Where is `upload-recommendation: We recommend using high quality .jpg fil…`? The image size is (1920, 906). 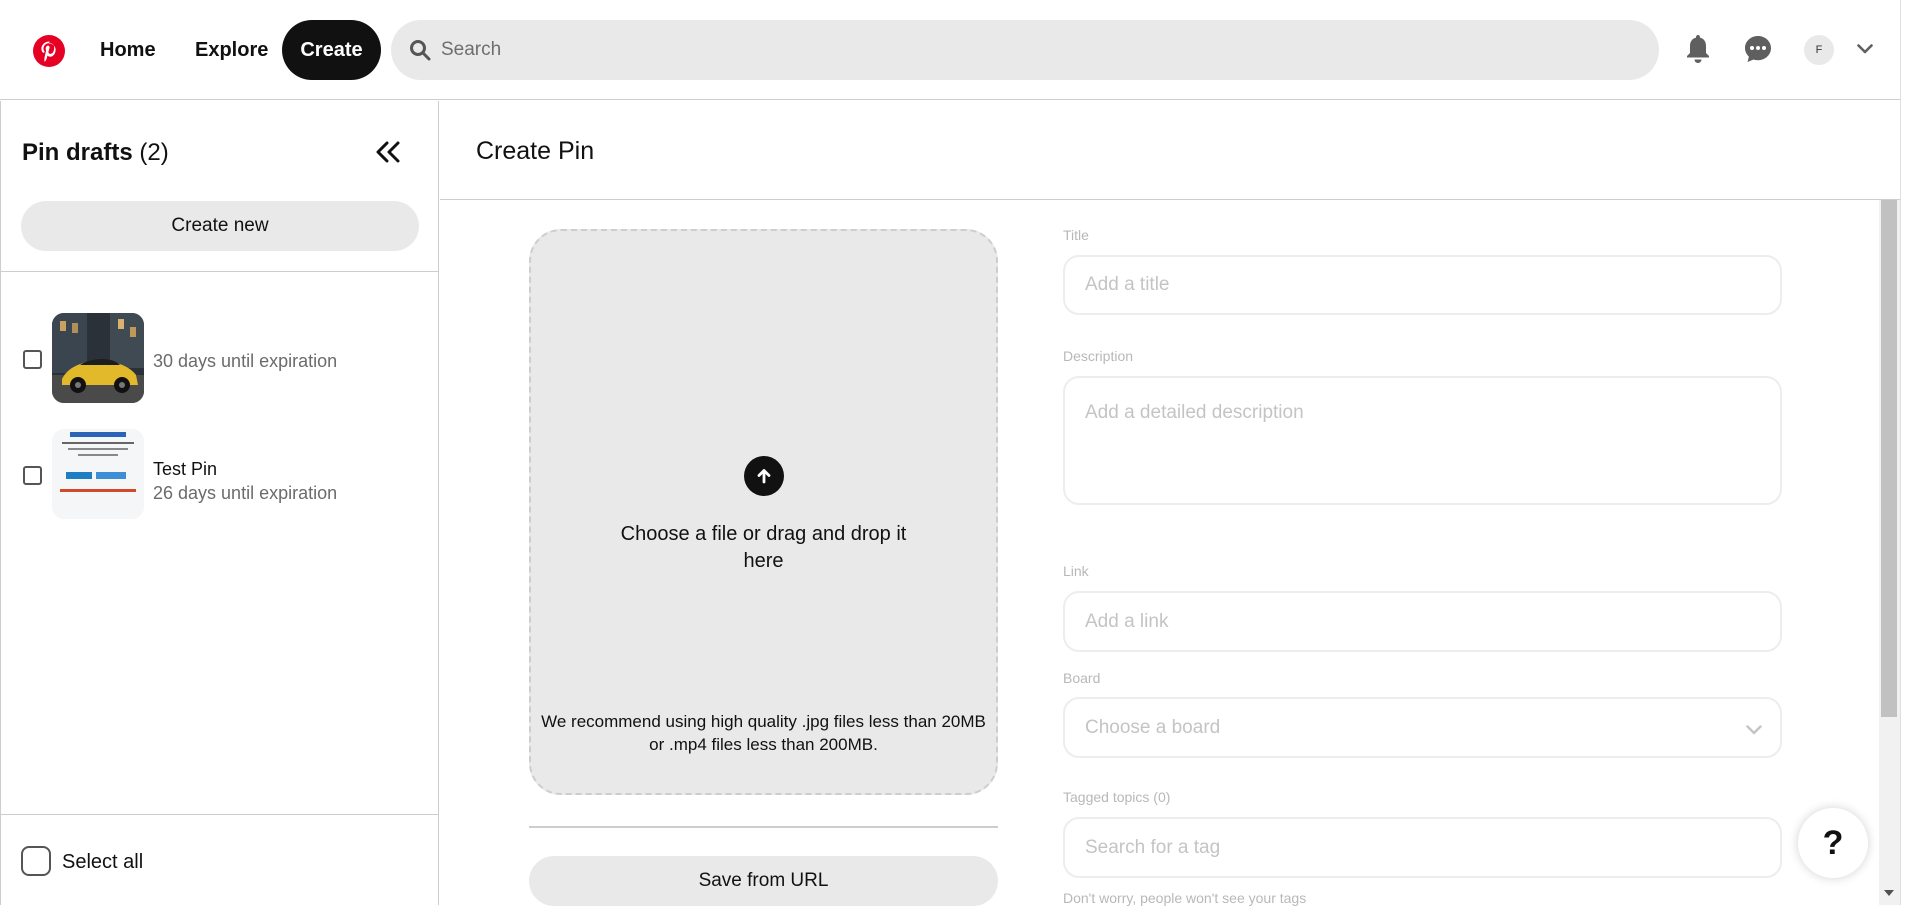 upload-recommendation: We recommend using high quality .jpg fil… is located at coordinates (763, 733).